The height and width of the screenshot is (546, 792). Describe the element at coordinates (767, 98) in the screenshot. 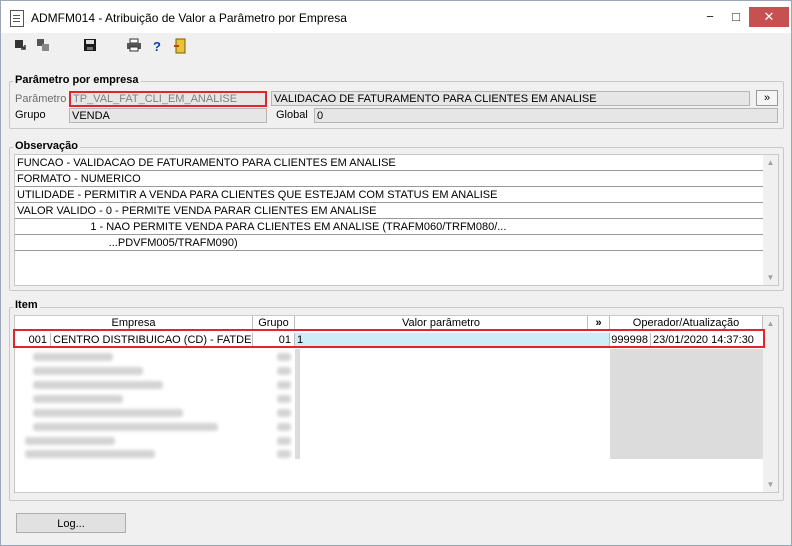

I see `parametro-more-button: »` at that location.